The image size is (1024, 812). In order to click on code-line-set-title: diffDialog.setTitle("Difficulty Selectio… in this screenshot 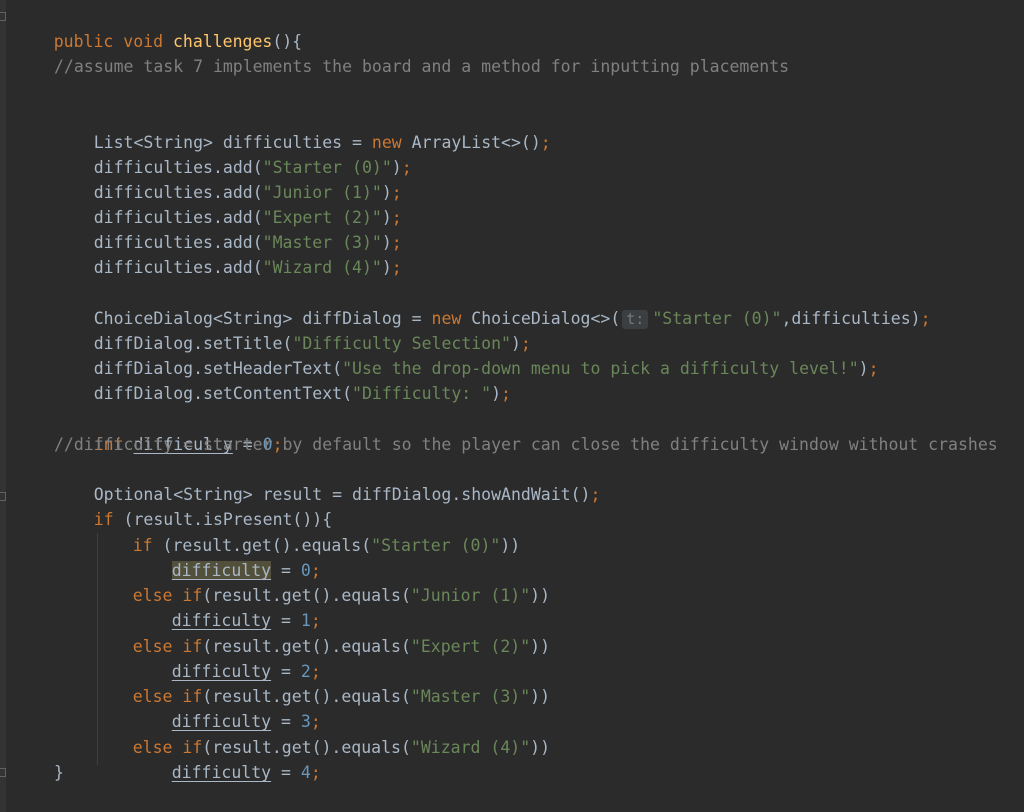, I will do `click(292, 329)`.